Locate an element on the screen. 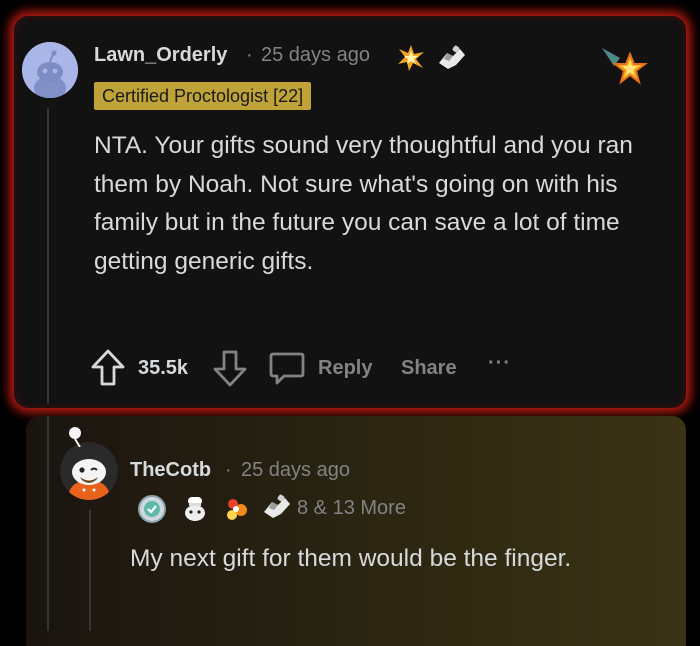  thread-line is located at coordinates (48, 256).